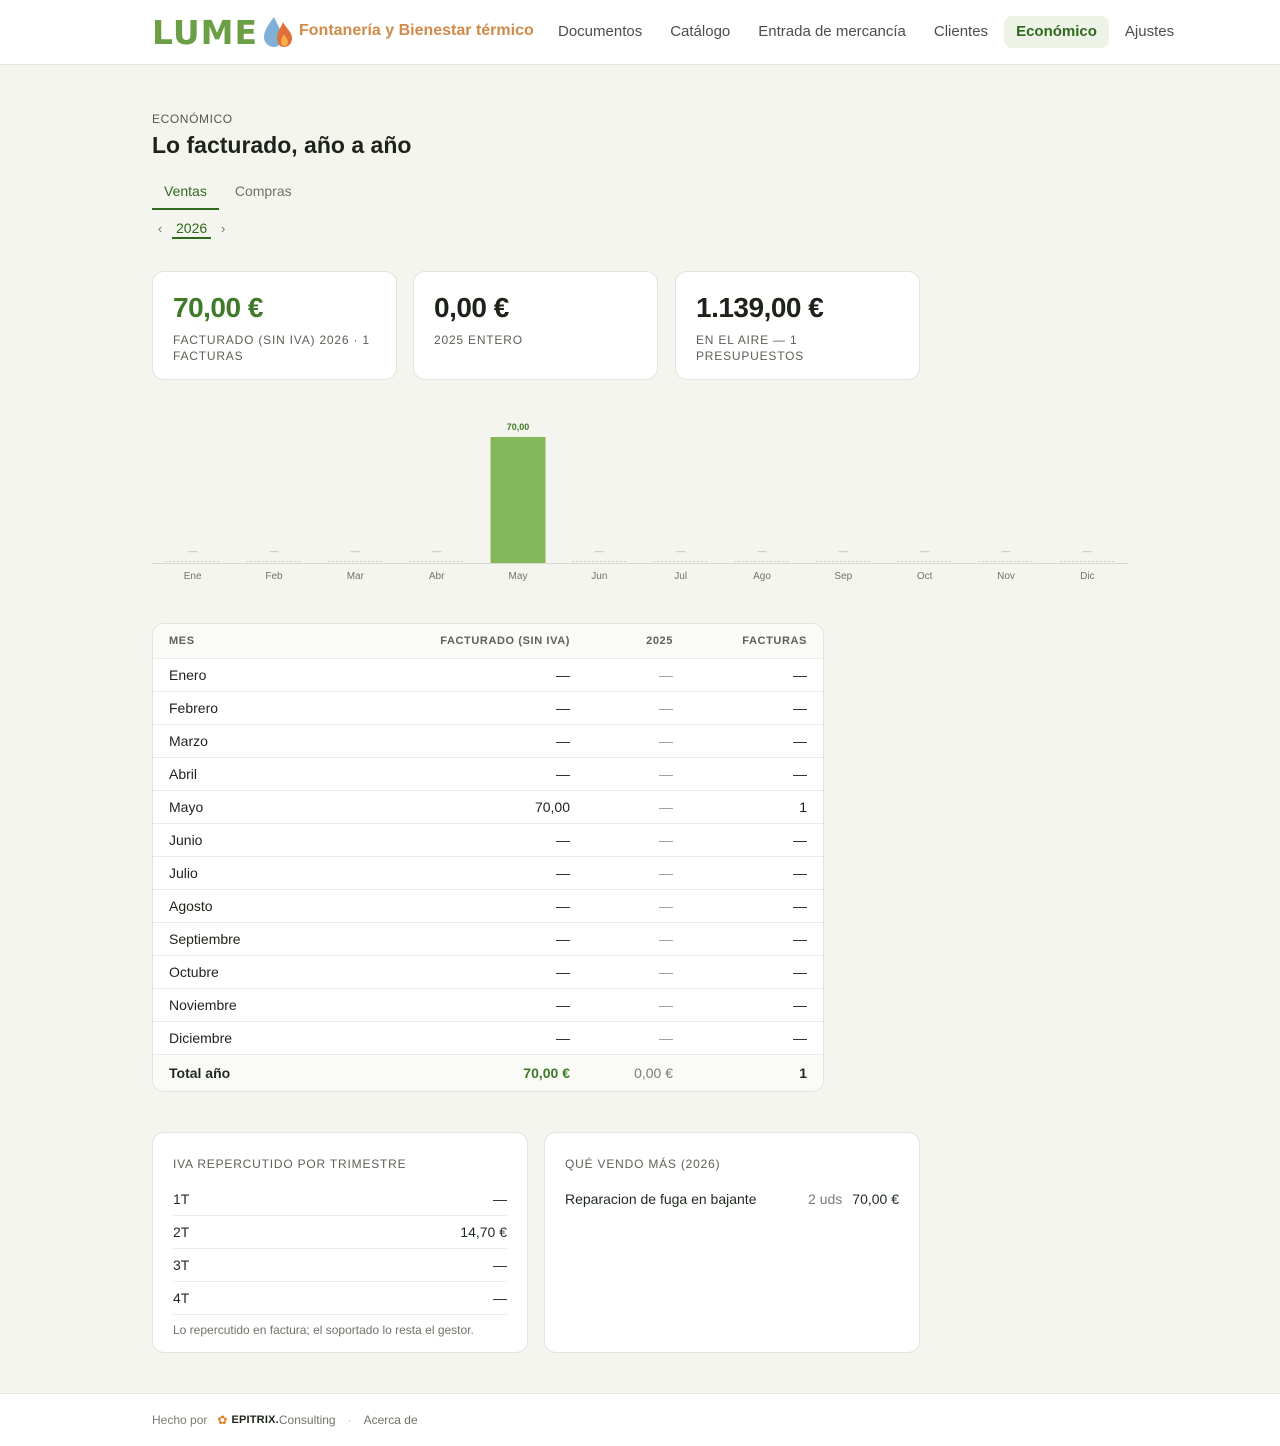 This screenshot has width=1280, height=1446. I want to click on nav-documentos: Documentos, so click(600, 32).